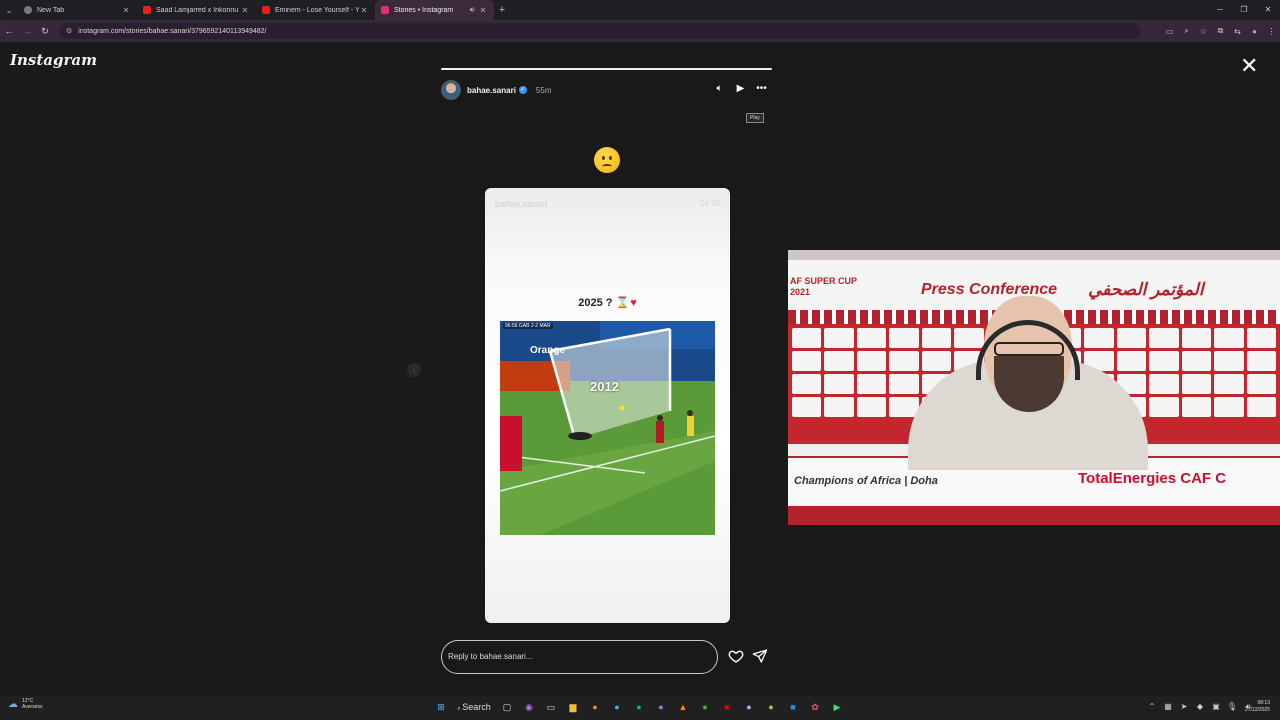 The image size is (1280, 720). Describe the element at coordinates (617, 707) in the screenshot. I see `edge-icon: ●` at that location.